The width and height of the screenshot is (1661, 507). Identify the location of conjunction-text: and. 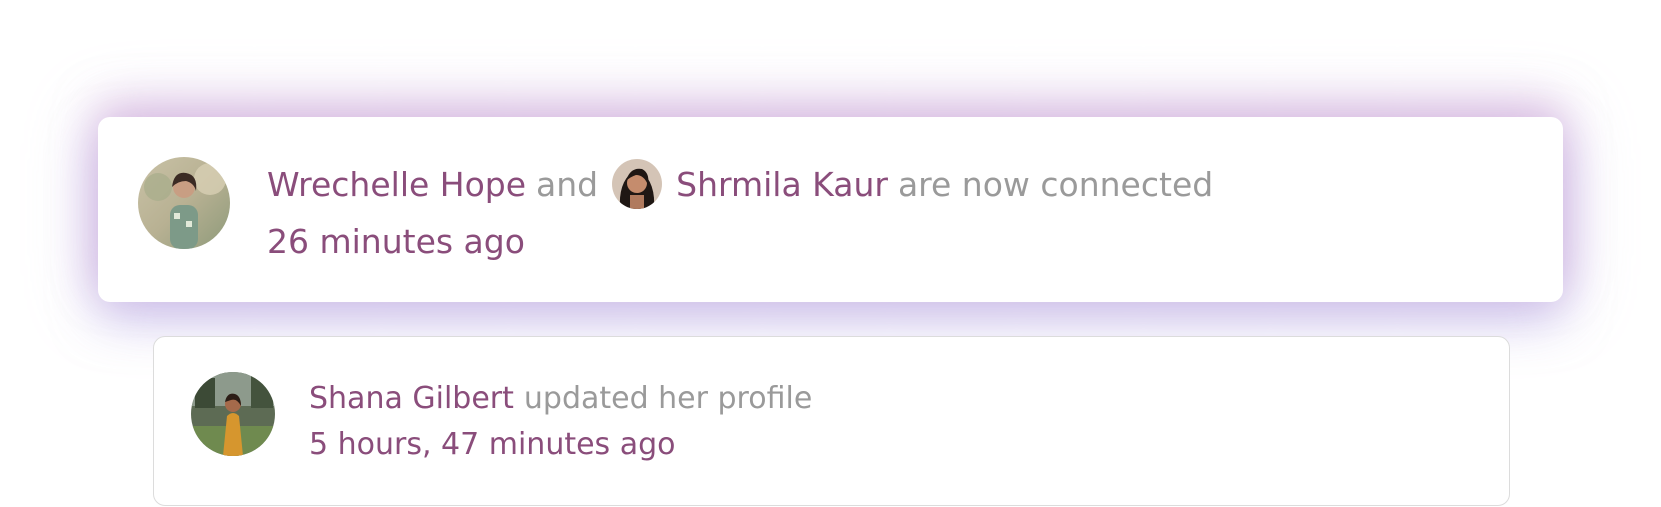
(567, 184).